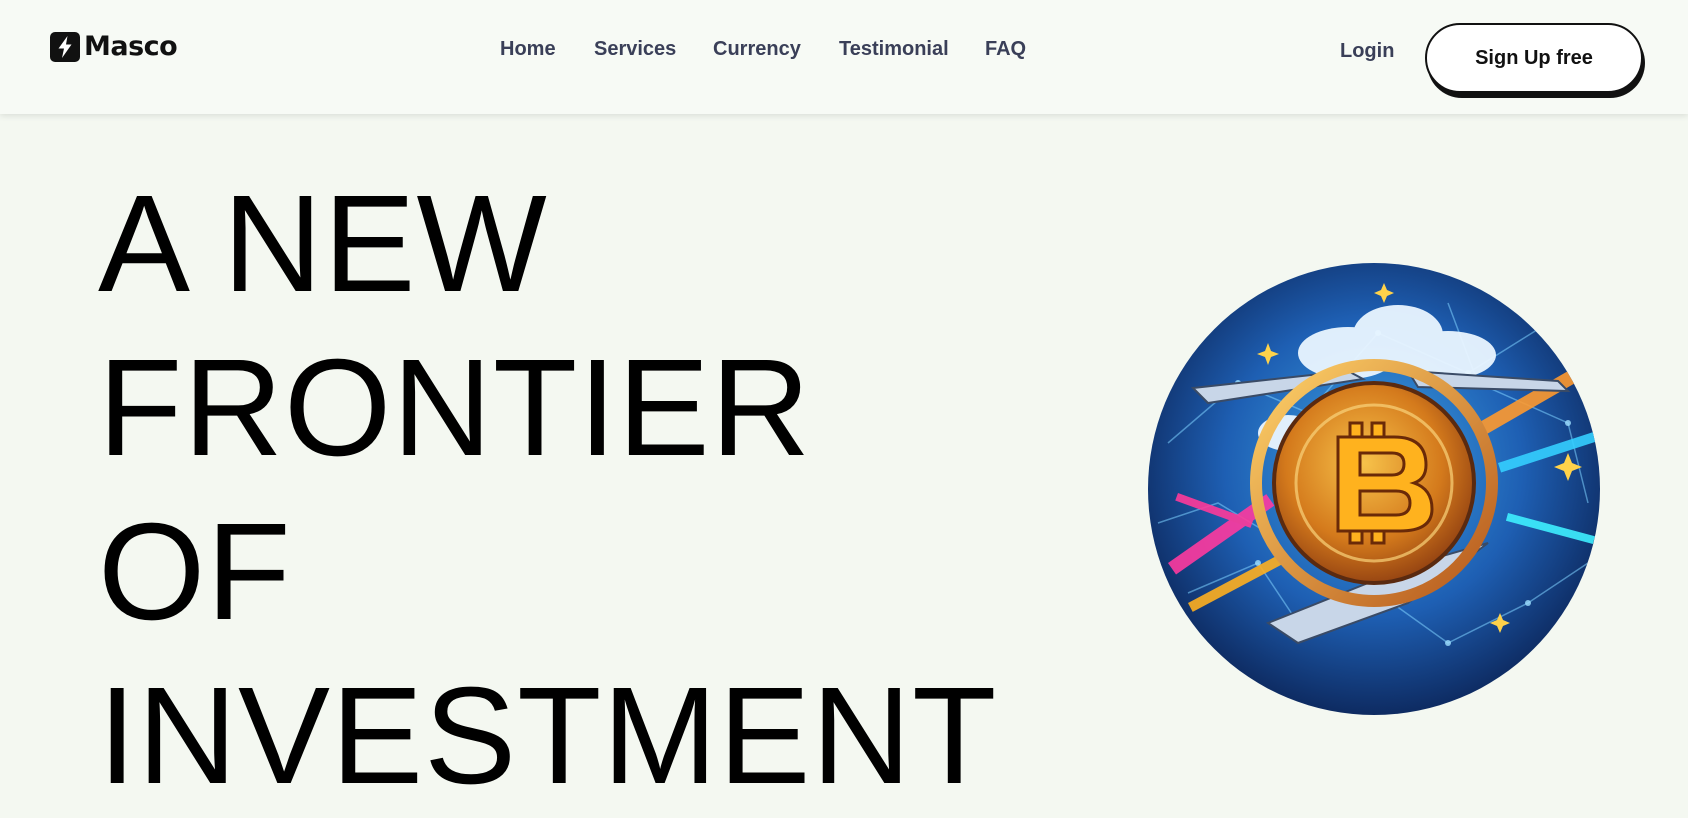  I want to click on nav-faq: FAQ, so click(1005, 49).